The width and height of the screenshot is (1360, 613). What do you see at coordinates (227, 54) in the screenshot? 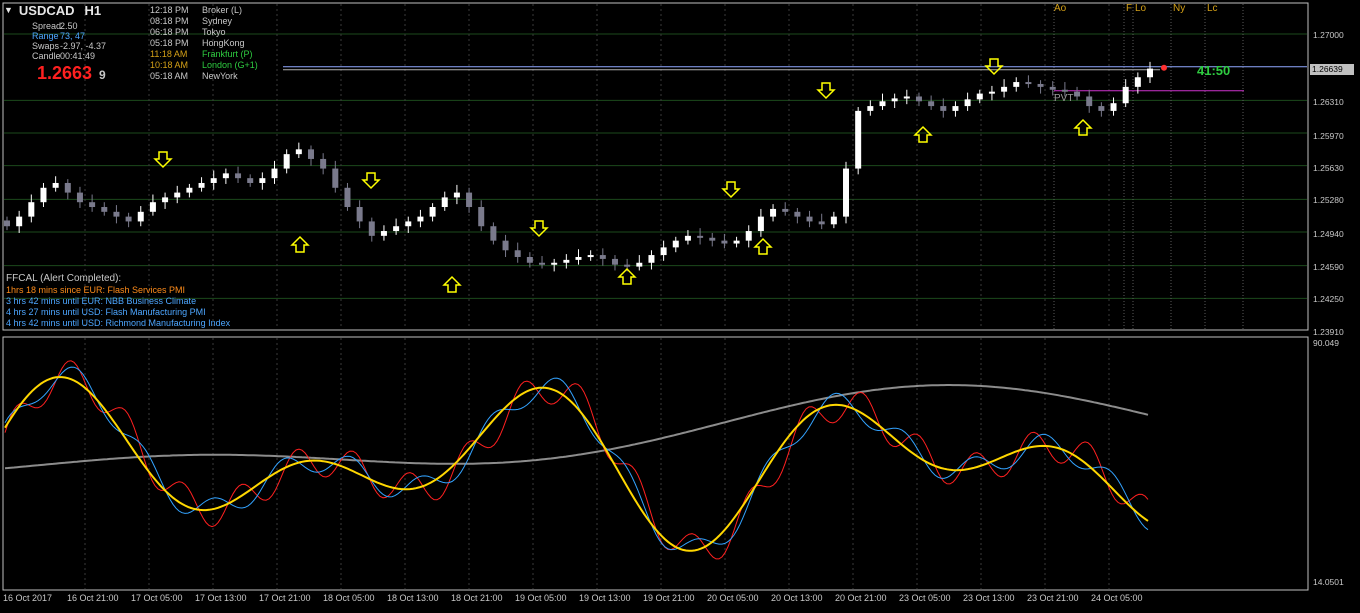
I see `session-name: Frankfurt (P)` at bounding box center [227, 54].